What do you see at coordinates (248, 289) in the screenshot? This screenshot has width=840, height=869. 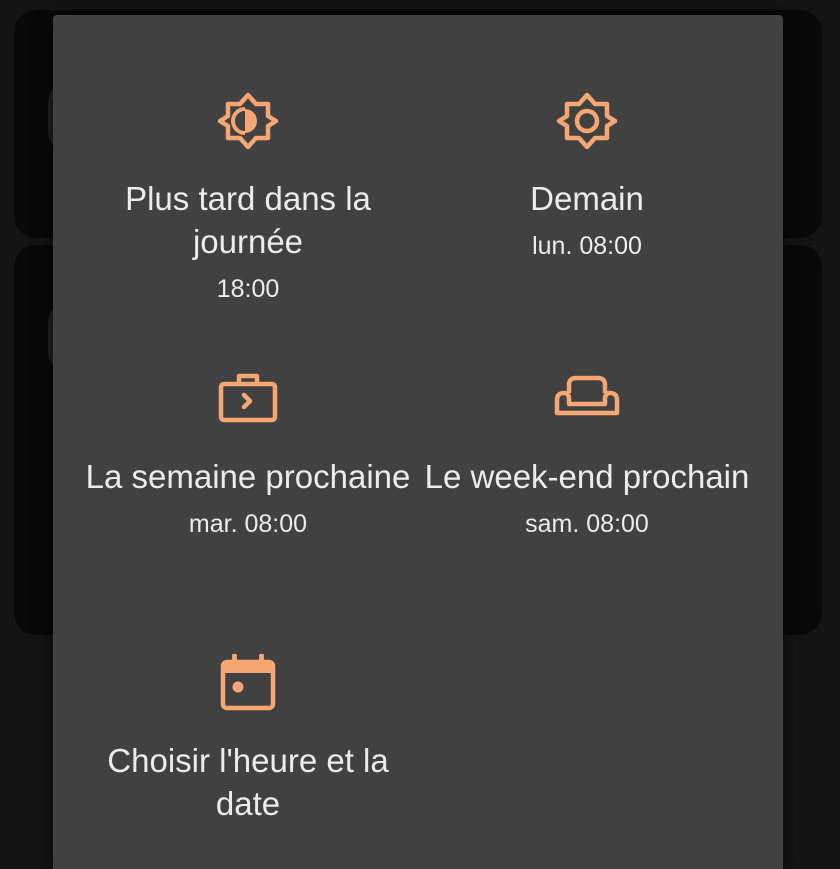 I see `snooze-option-time: 18:00` at bounding box center [248, 289].